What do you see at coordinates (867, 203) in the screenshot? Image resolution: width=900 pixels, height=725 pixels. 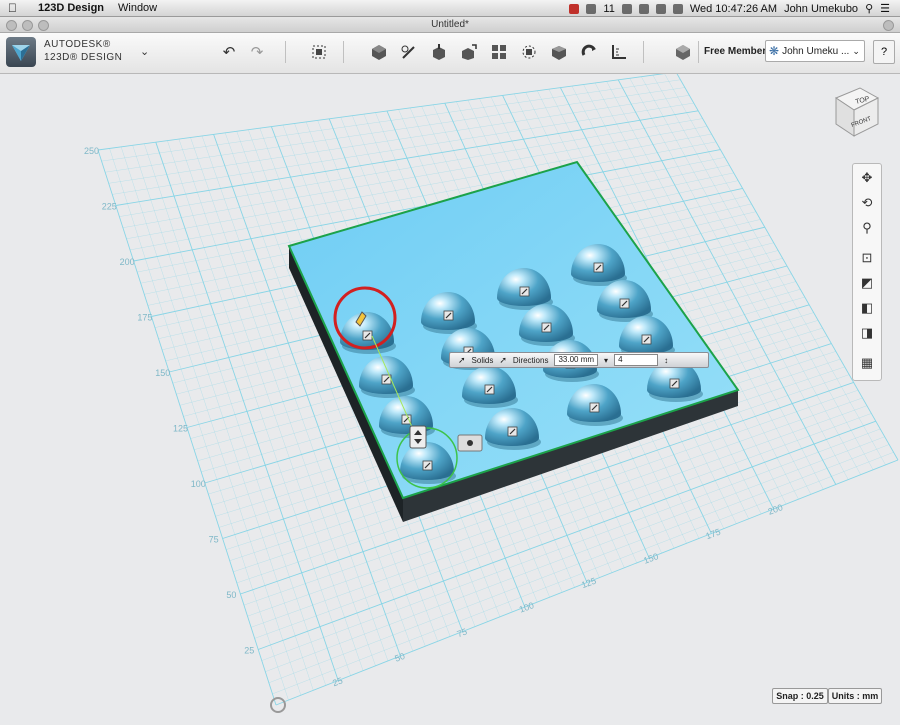 I see `orbit-icon: ⟲` at bounding box center [867, 203].